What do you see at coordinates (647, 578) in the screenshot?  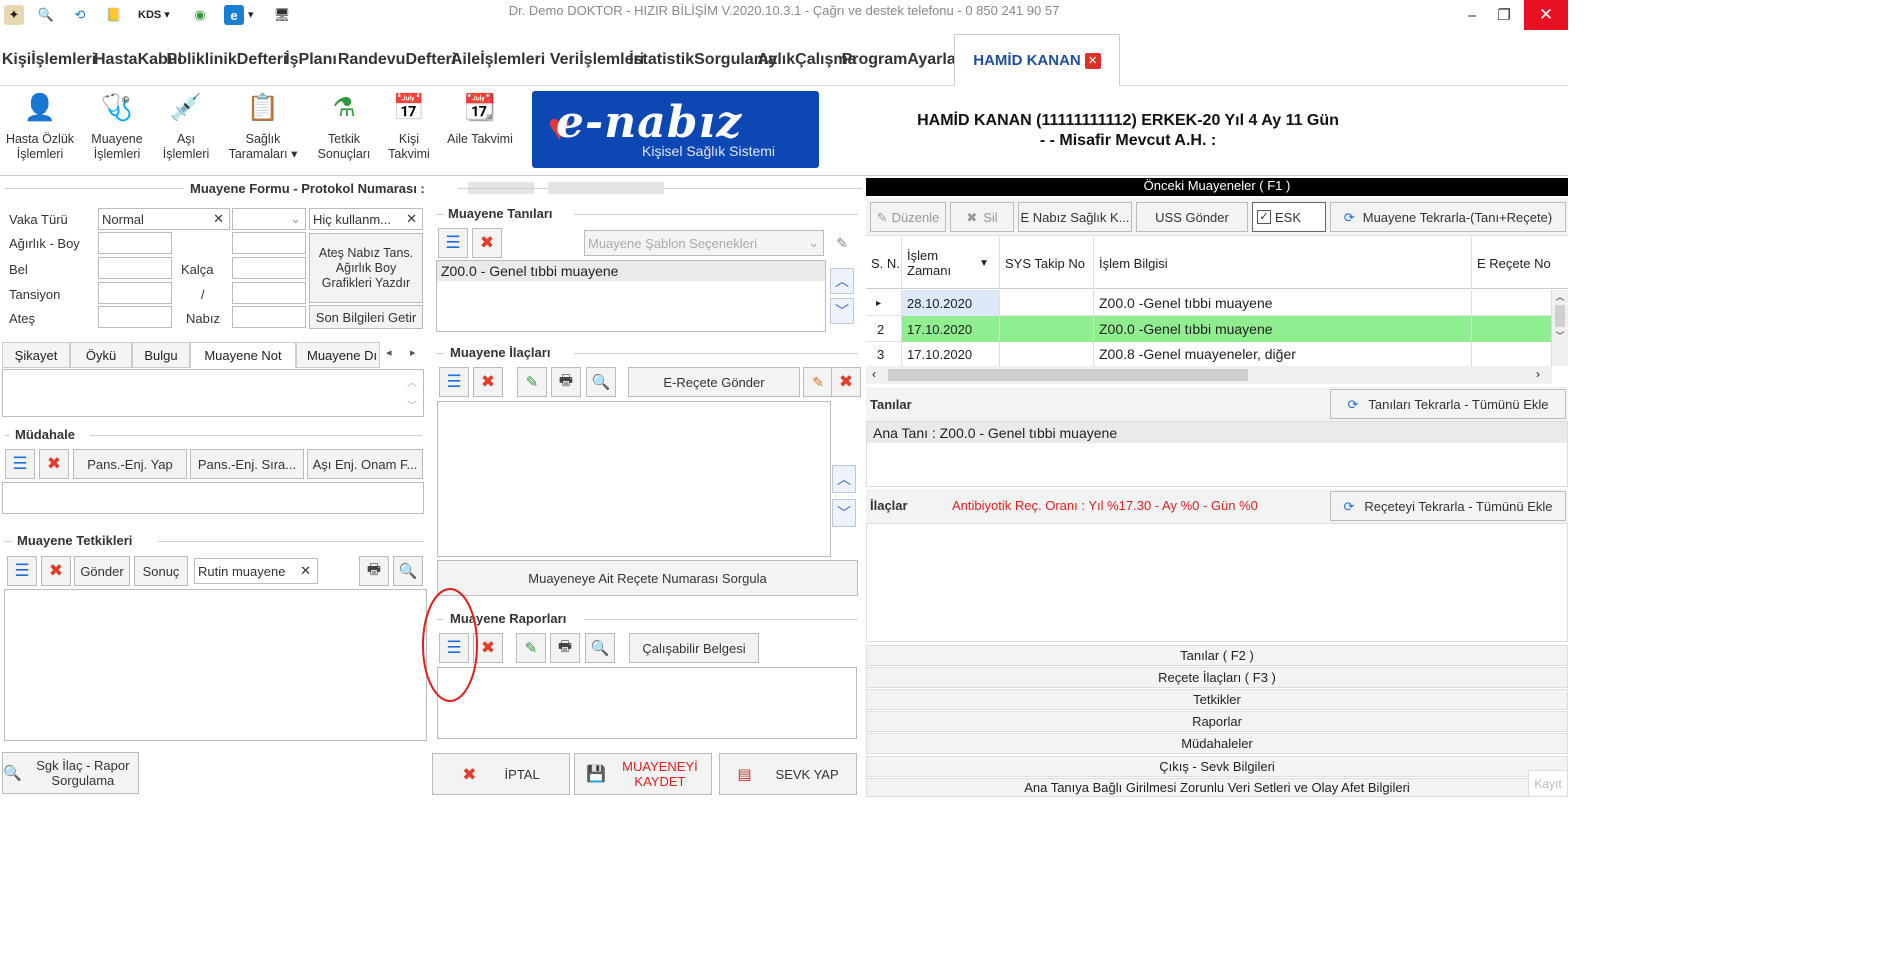 I see `recete-sorgula-button: Muayeneye Ait Reçete Numarası Sorgula` at bounding box center [647, 578].